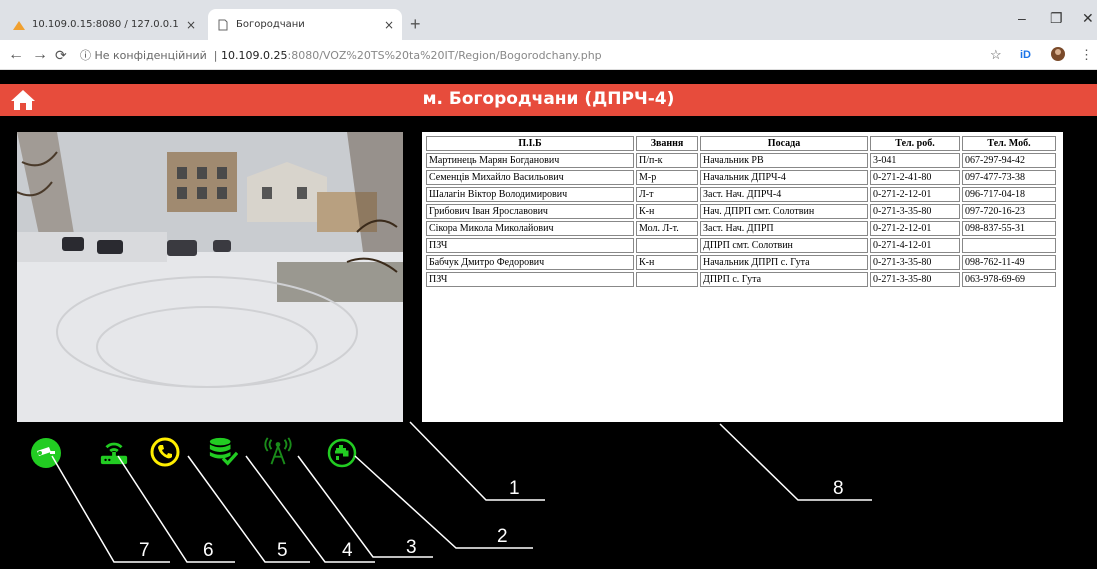  Describe the element at coordinates (411, 547) in the screenshot. I see `callout-number-3: 3` at that location.